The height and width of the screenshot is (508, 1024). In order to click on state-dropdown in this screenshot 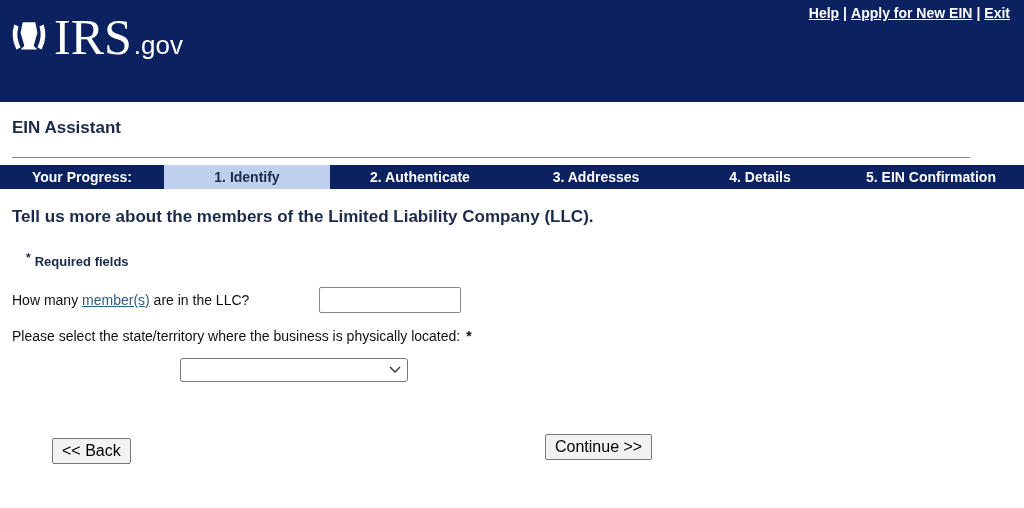, I will do `click(294, 370)`.